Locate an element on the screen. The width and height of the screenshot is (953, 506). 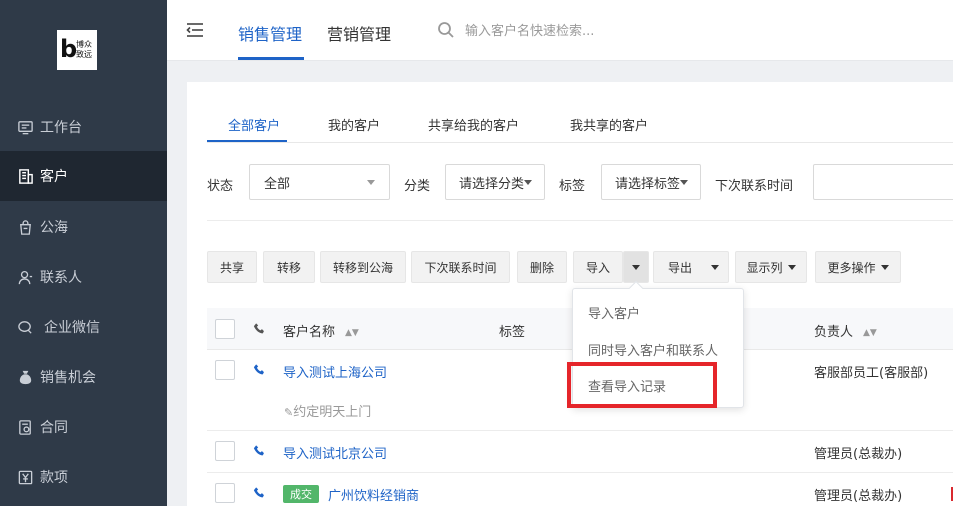
sidebar-item-contacts: 联系人 is located at coordinates (83, 277).